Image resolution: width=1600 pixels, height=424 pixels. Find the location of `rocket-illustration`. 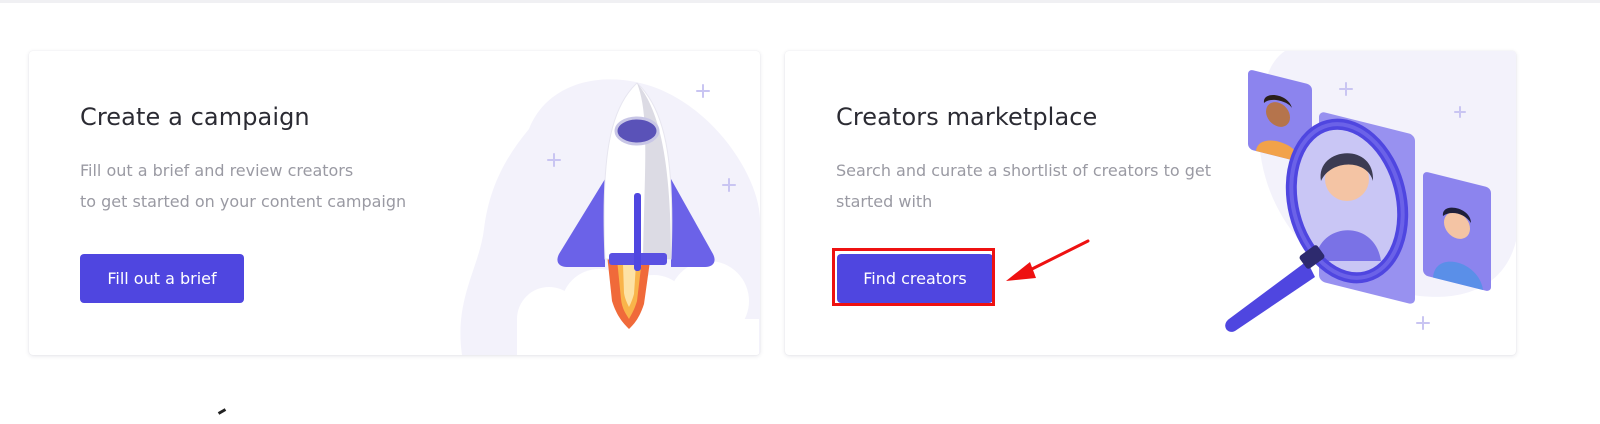

rocket-illustration is located at coordinates (610, 217).